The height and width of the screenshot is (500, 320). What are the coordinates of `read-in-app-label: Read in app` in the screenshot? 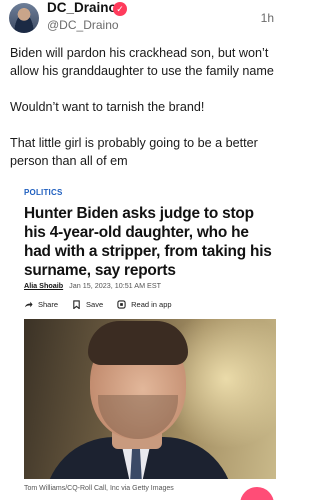 It's located at (151, 304).